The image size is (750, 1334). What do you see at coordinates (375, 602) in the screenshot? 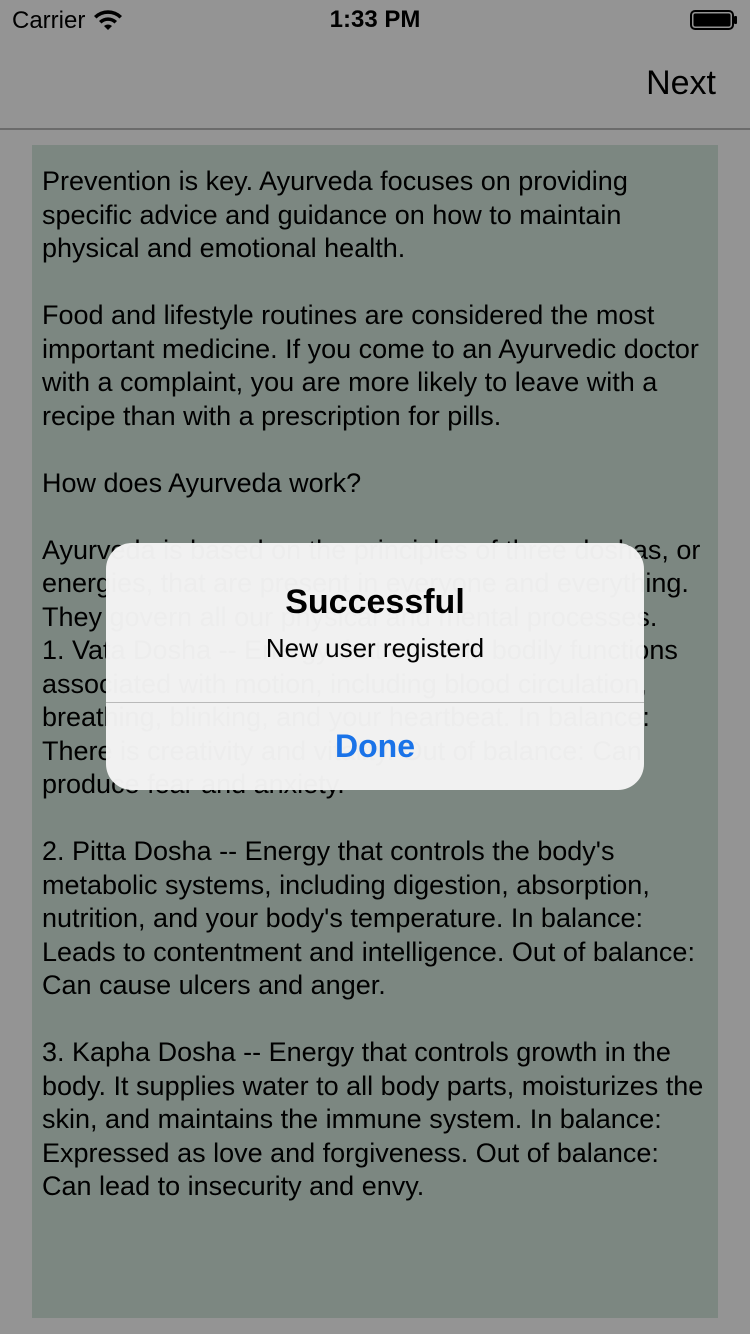
I see `alert-title: Successful` at bounding box center [375, 602].